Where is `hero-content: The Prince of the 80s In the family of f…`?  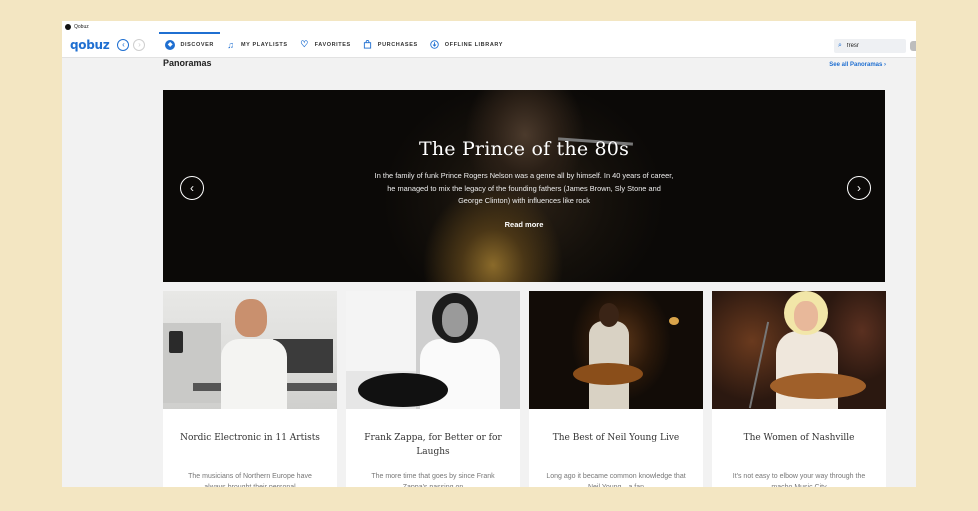 hero-content: The Prince of the 80s In the family of f… is located at coordinates (524, 185).